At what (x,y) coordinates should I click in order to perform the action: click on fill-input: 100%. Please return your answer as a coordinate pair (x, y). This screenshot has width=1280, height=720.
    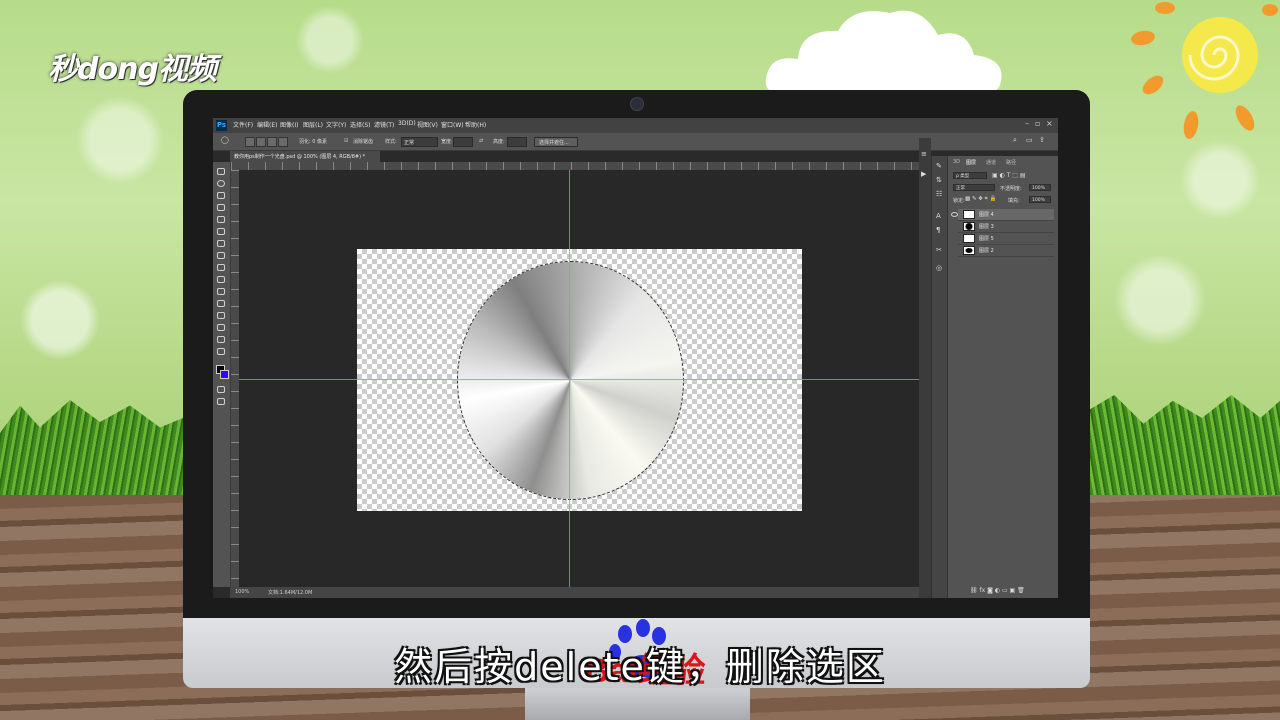
    Looking at the image, I should click on (1040, 199).